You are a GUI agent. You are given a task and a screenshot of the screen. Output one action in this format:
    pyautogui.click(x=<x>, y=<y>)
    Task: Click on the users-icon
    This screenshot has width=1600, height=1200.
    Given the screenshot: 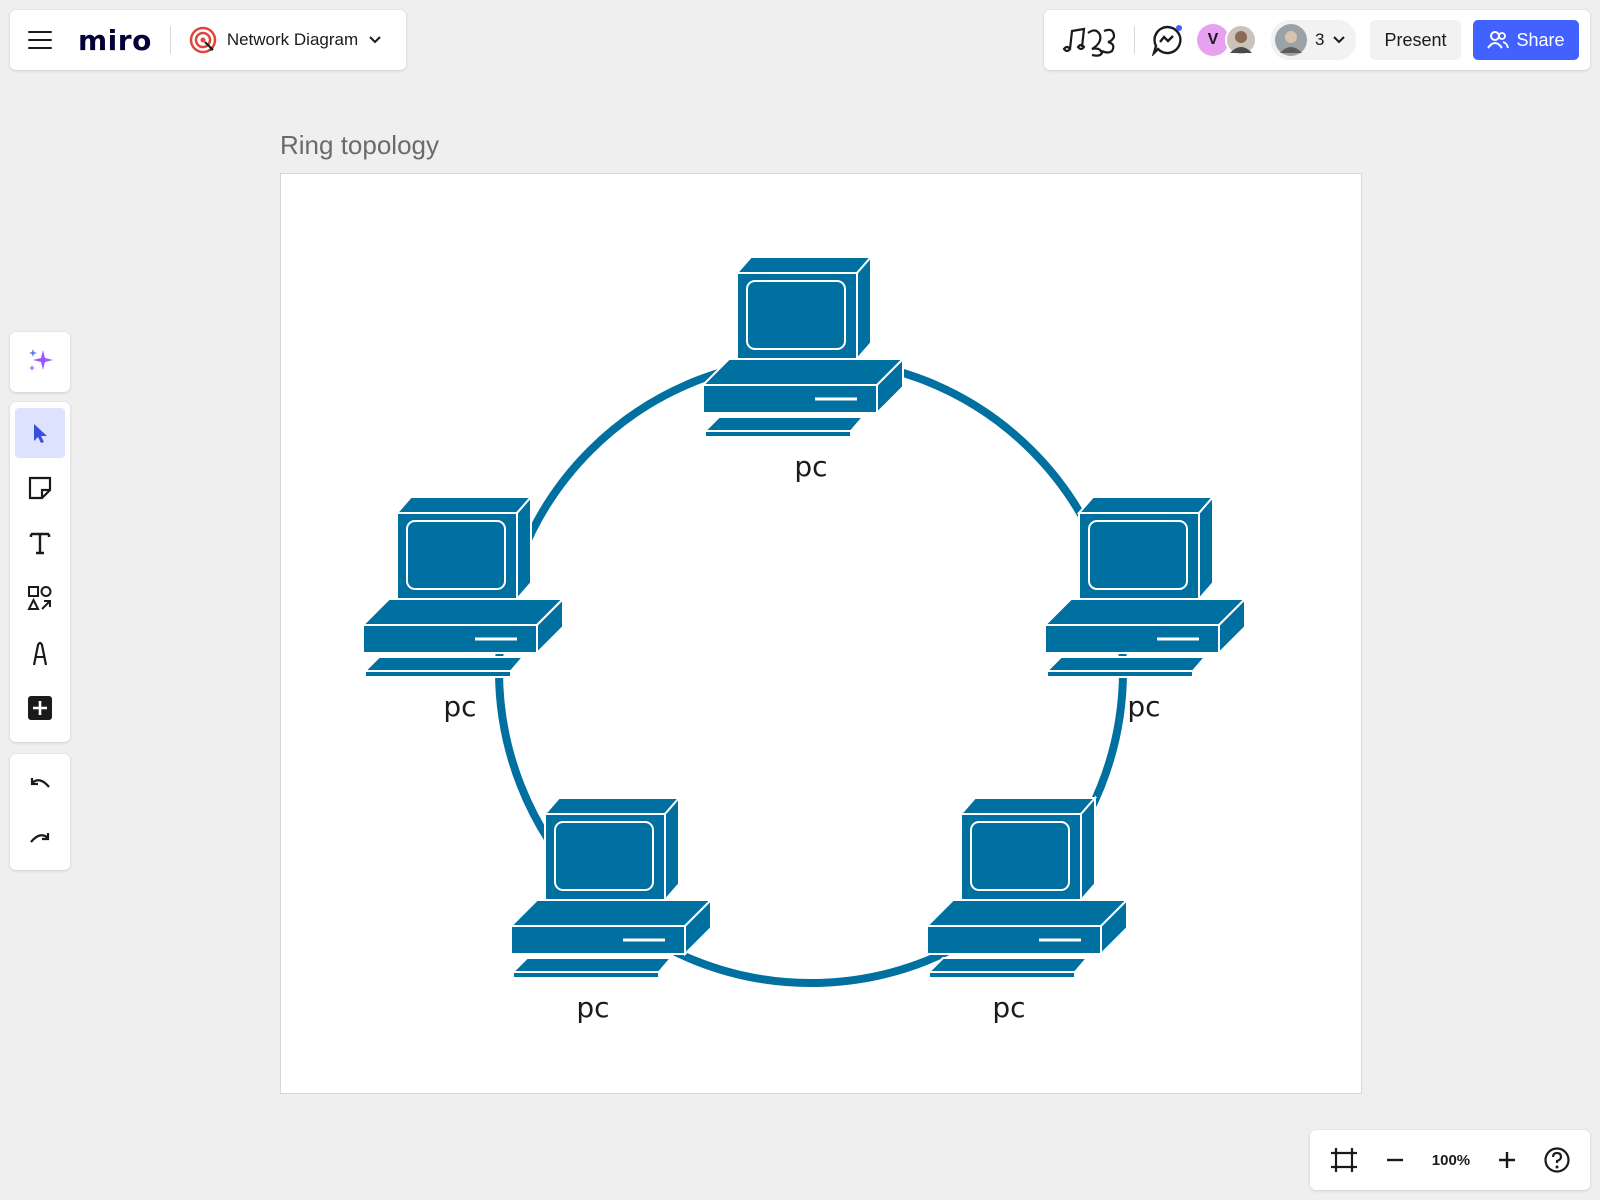 What is the action you would take?
    pyautogui.click(x=1497, y=40)
    